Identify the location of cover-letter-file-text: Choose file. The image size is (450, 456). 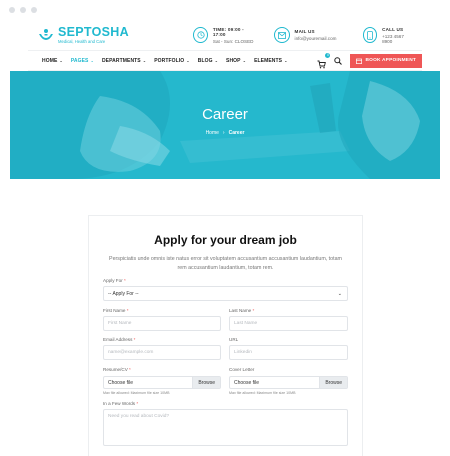
(247, 382).